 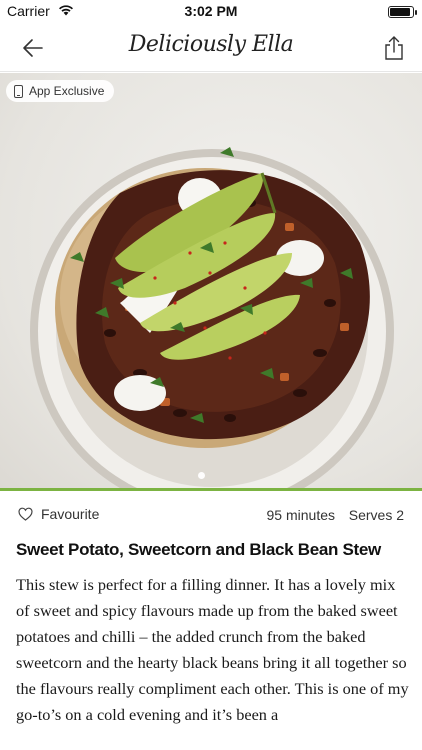 What do you see at coordinates (300, 515) in the screenshot?
I see `cook-time: 95 minutes` at bounding box center [300, 515].